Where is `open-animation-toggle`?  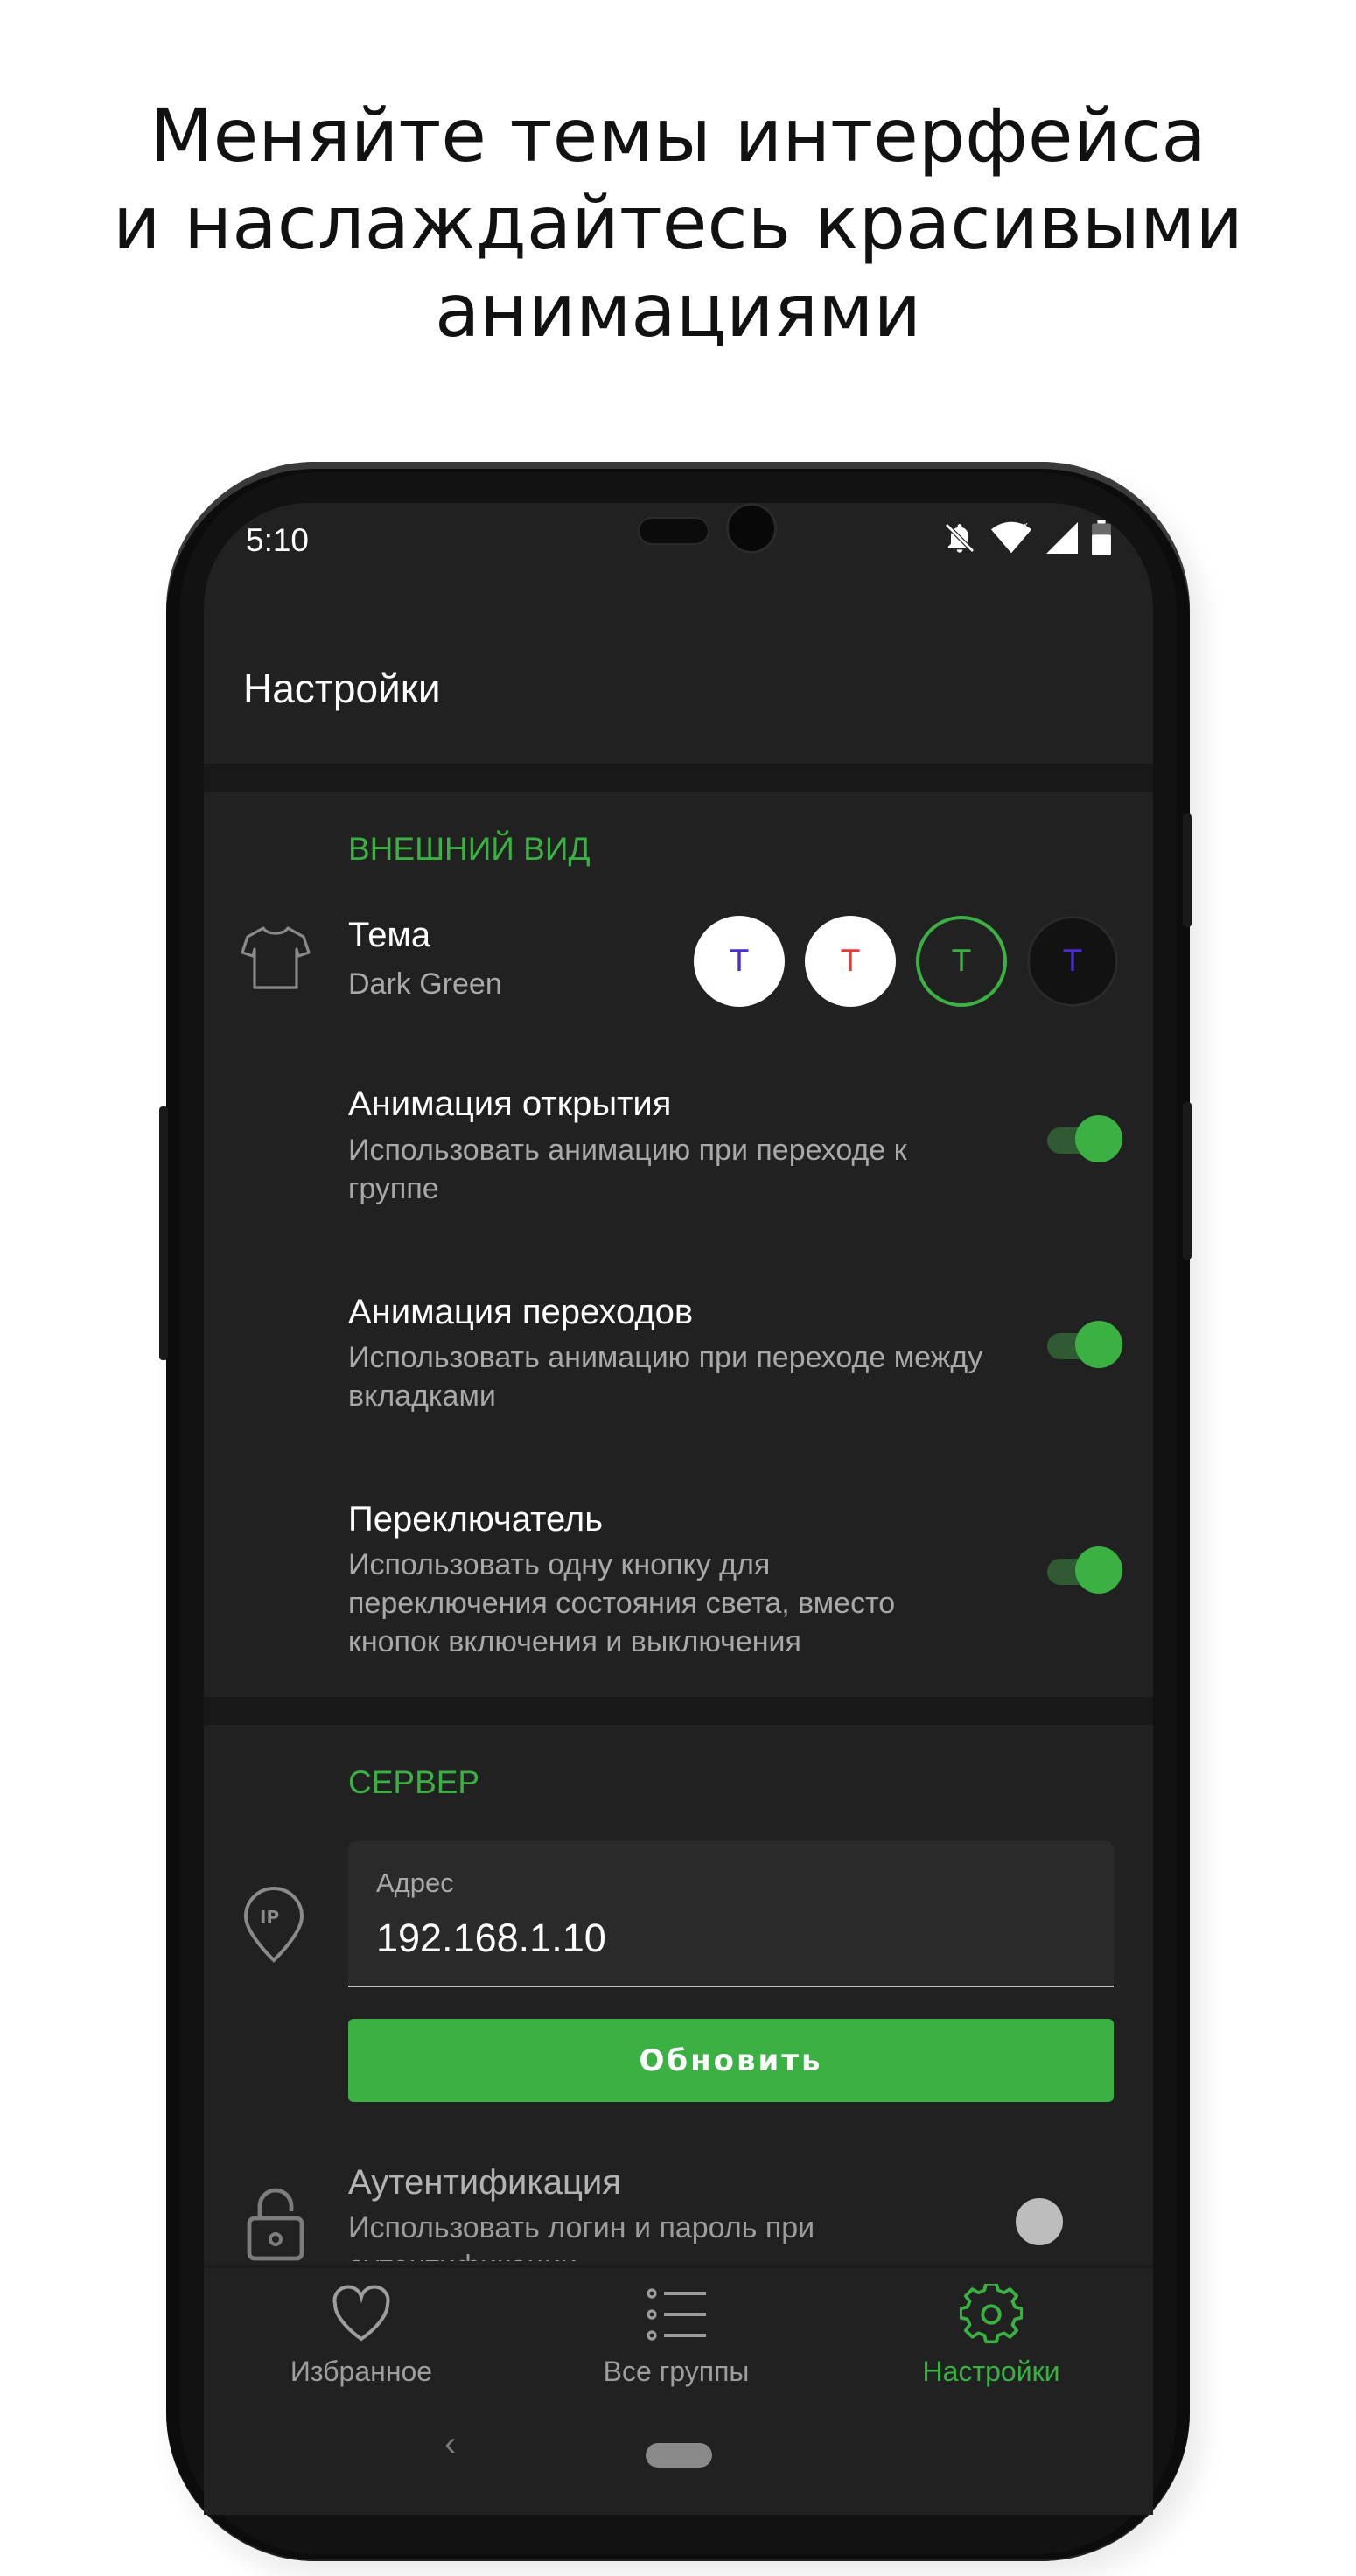 open-animation-toggle is located at coordinates (1083, 1139).